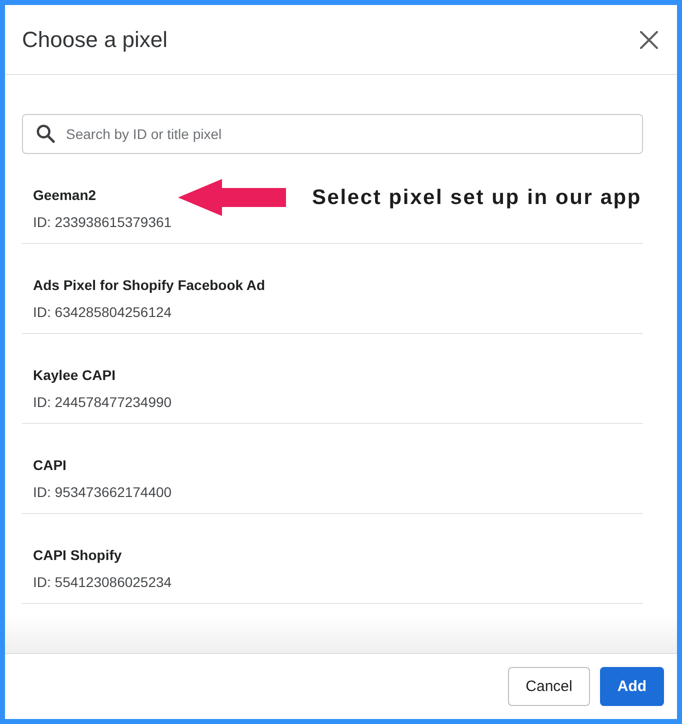 The image size is (682, 724). Describe the element at coordinates (64, 195) in the screenshot. I see `pixel-name: Geeman2` at that location.